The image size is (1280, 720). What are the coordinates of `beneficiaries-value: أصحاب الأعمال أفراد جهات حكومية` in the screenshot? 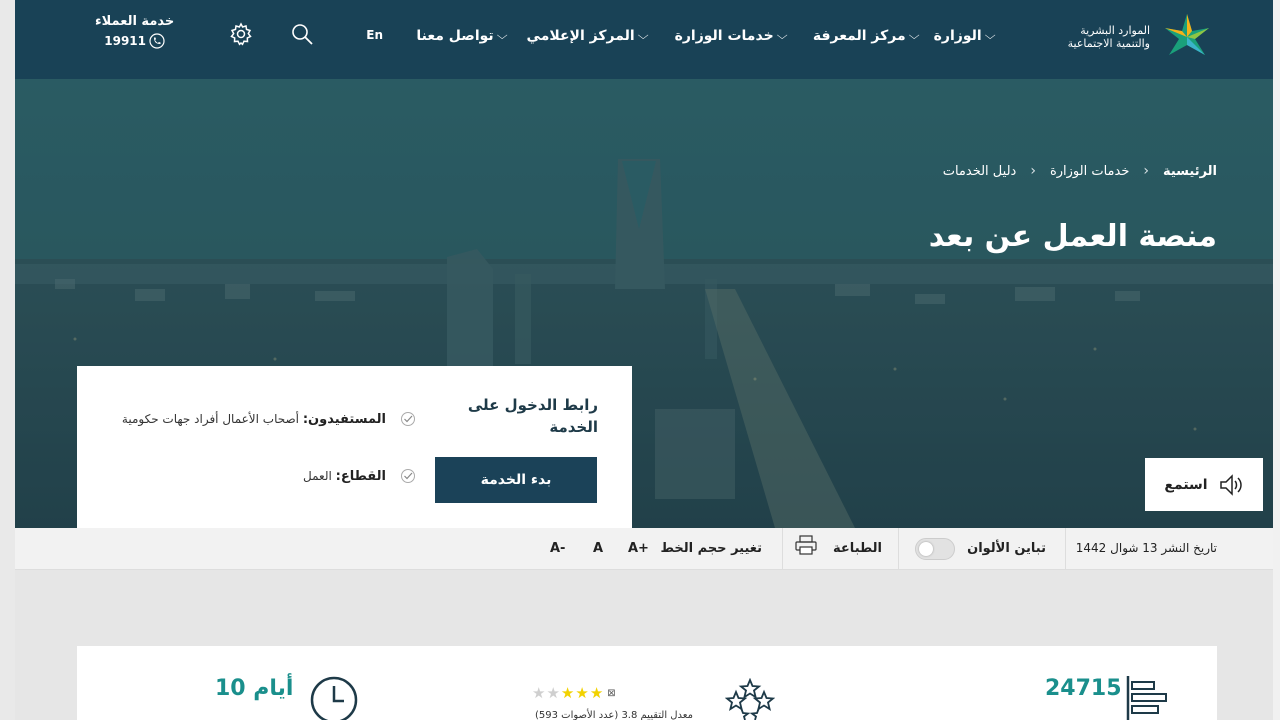 It's located at (210, 419).